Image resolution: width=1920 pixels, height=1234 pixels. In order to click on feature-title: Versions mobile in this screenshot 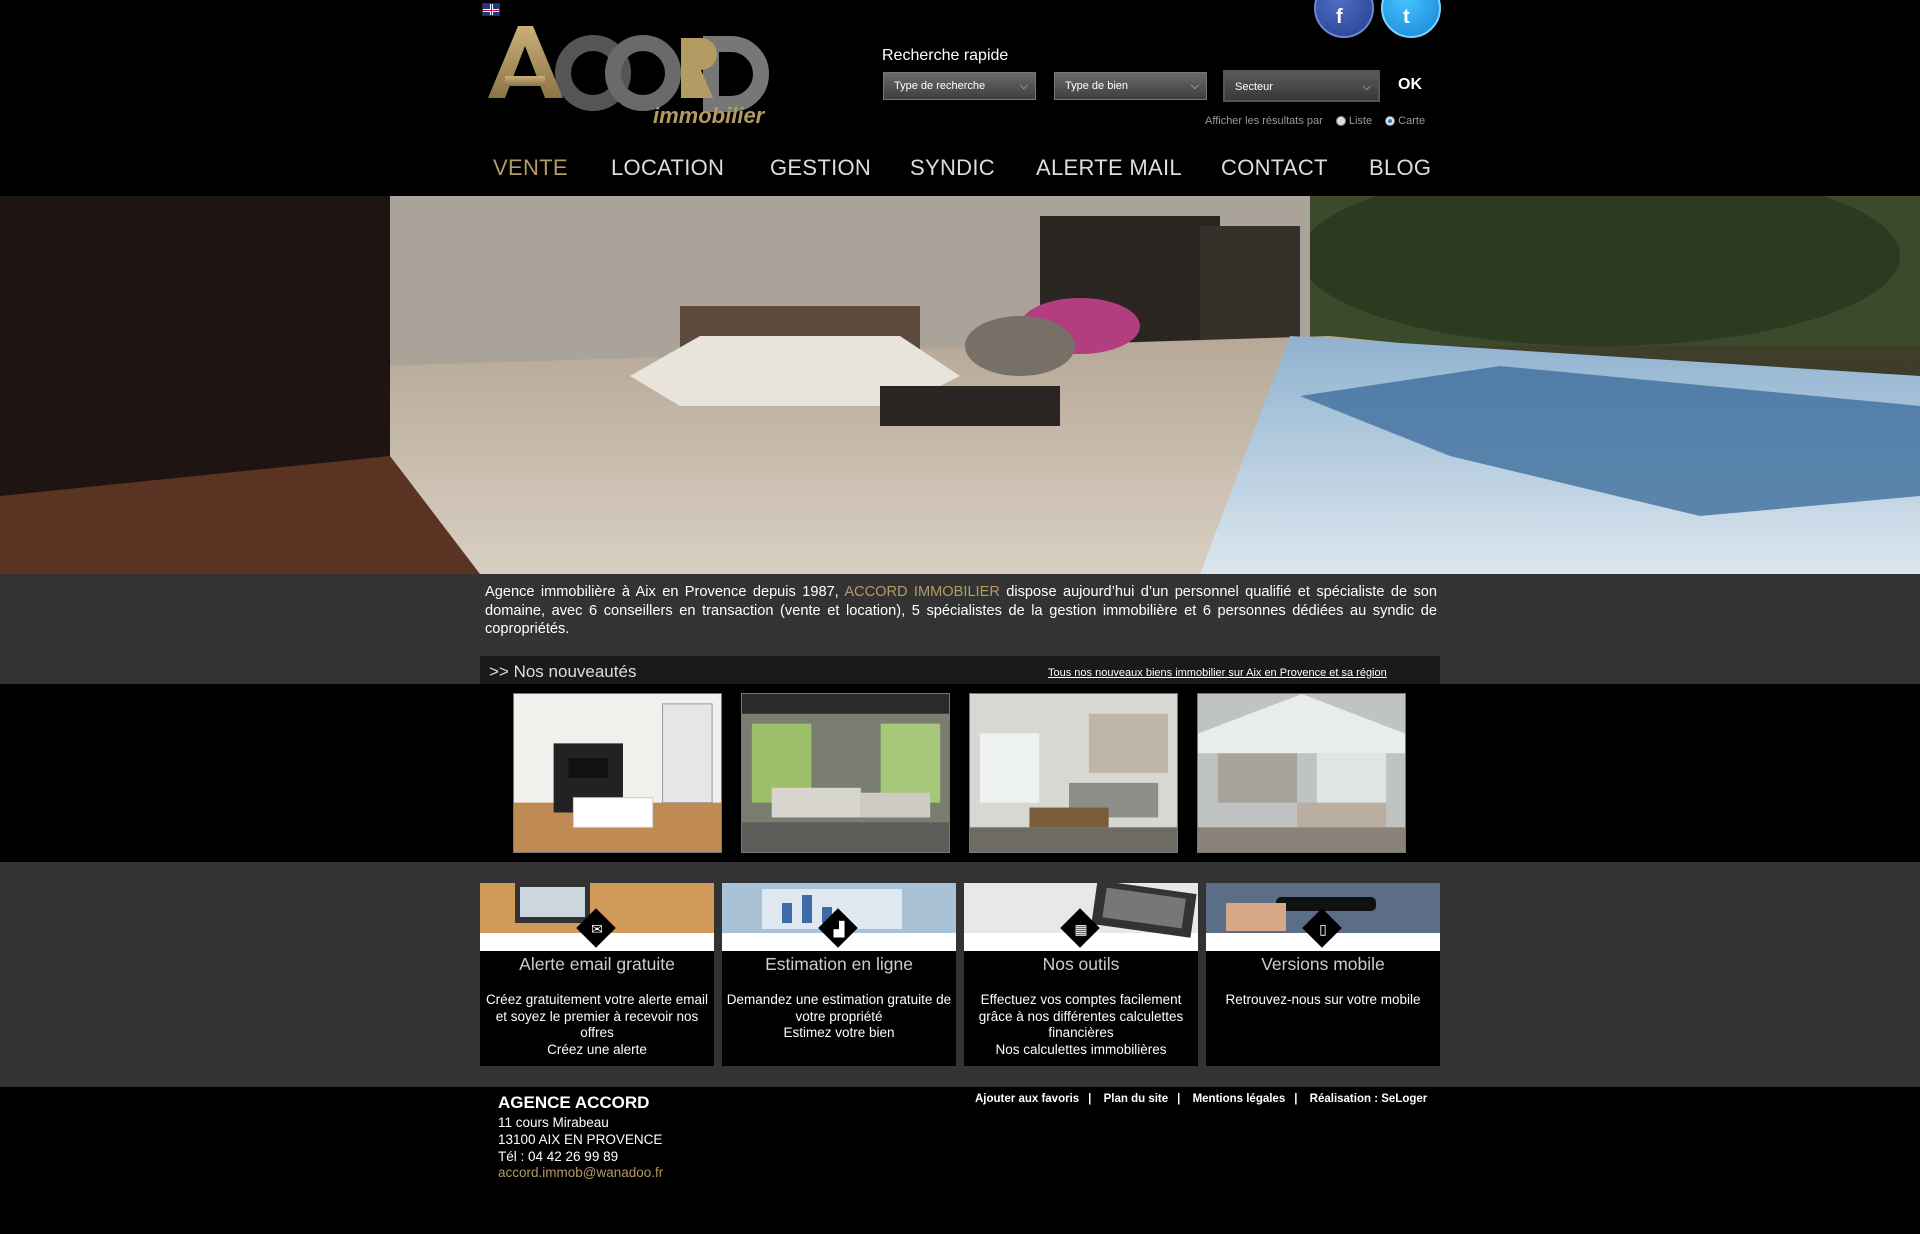, I will do `click(1323, 964)`.